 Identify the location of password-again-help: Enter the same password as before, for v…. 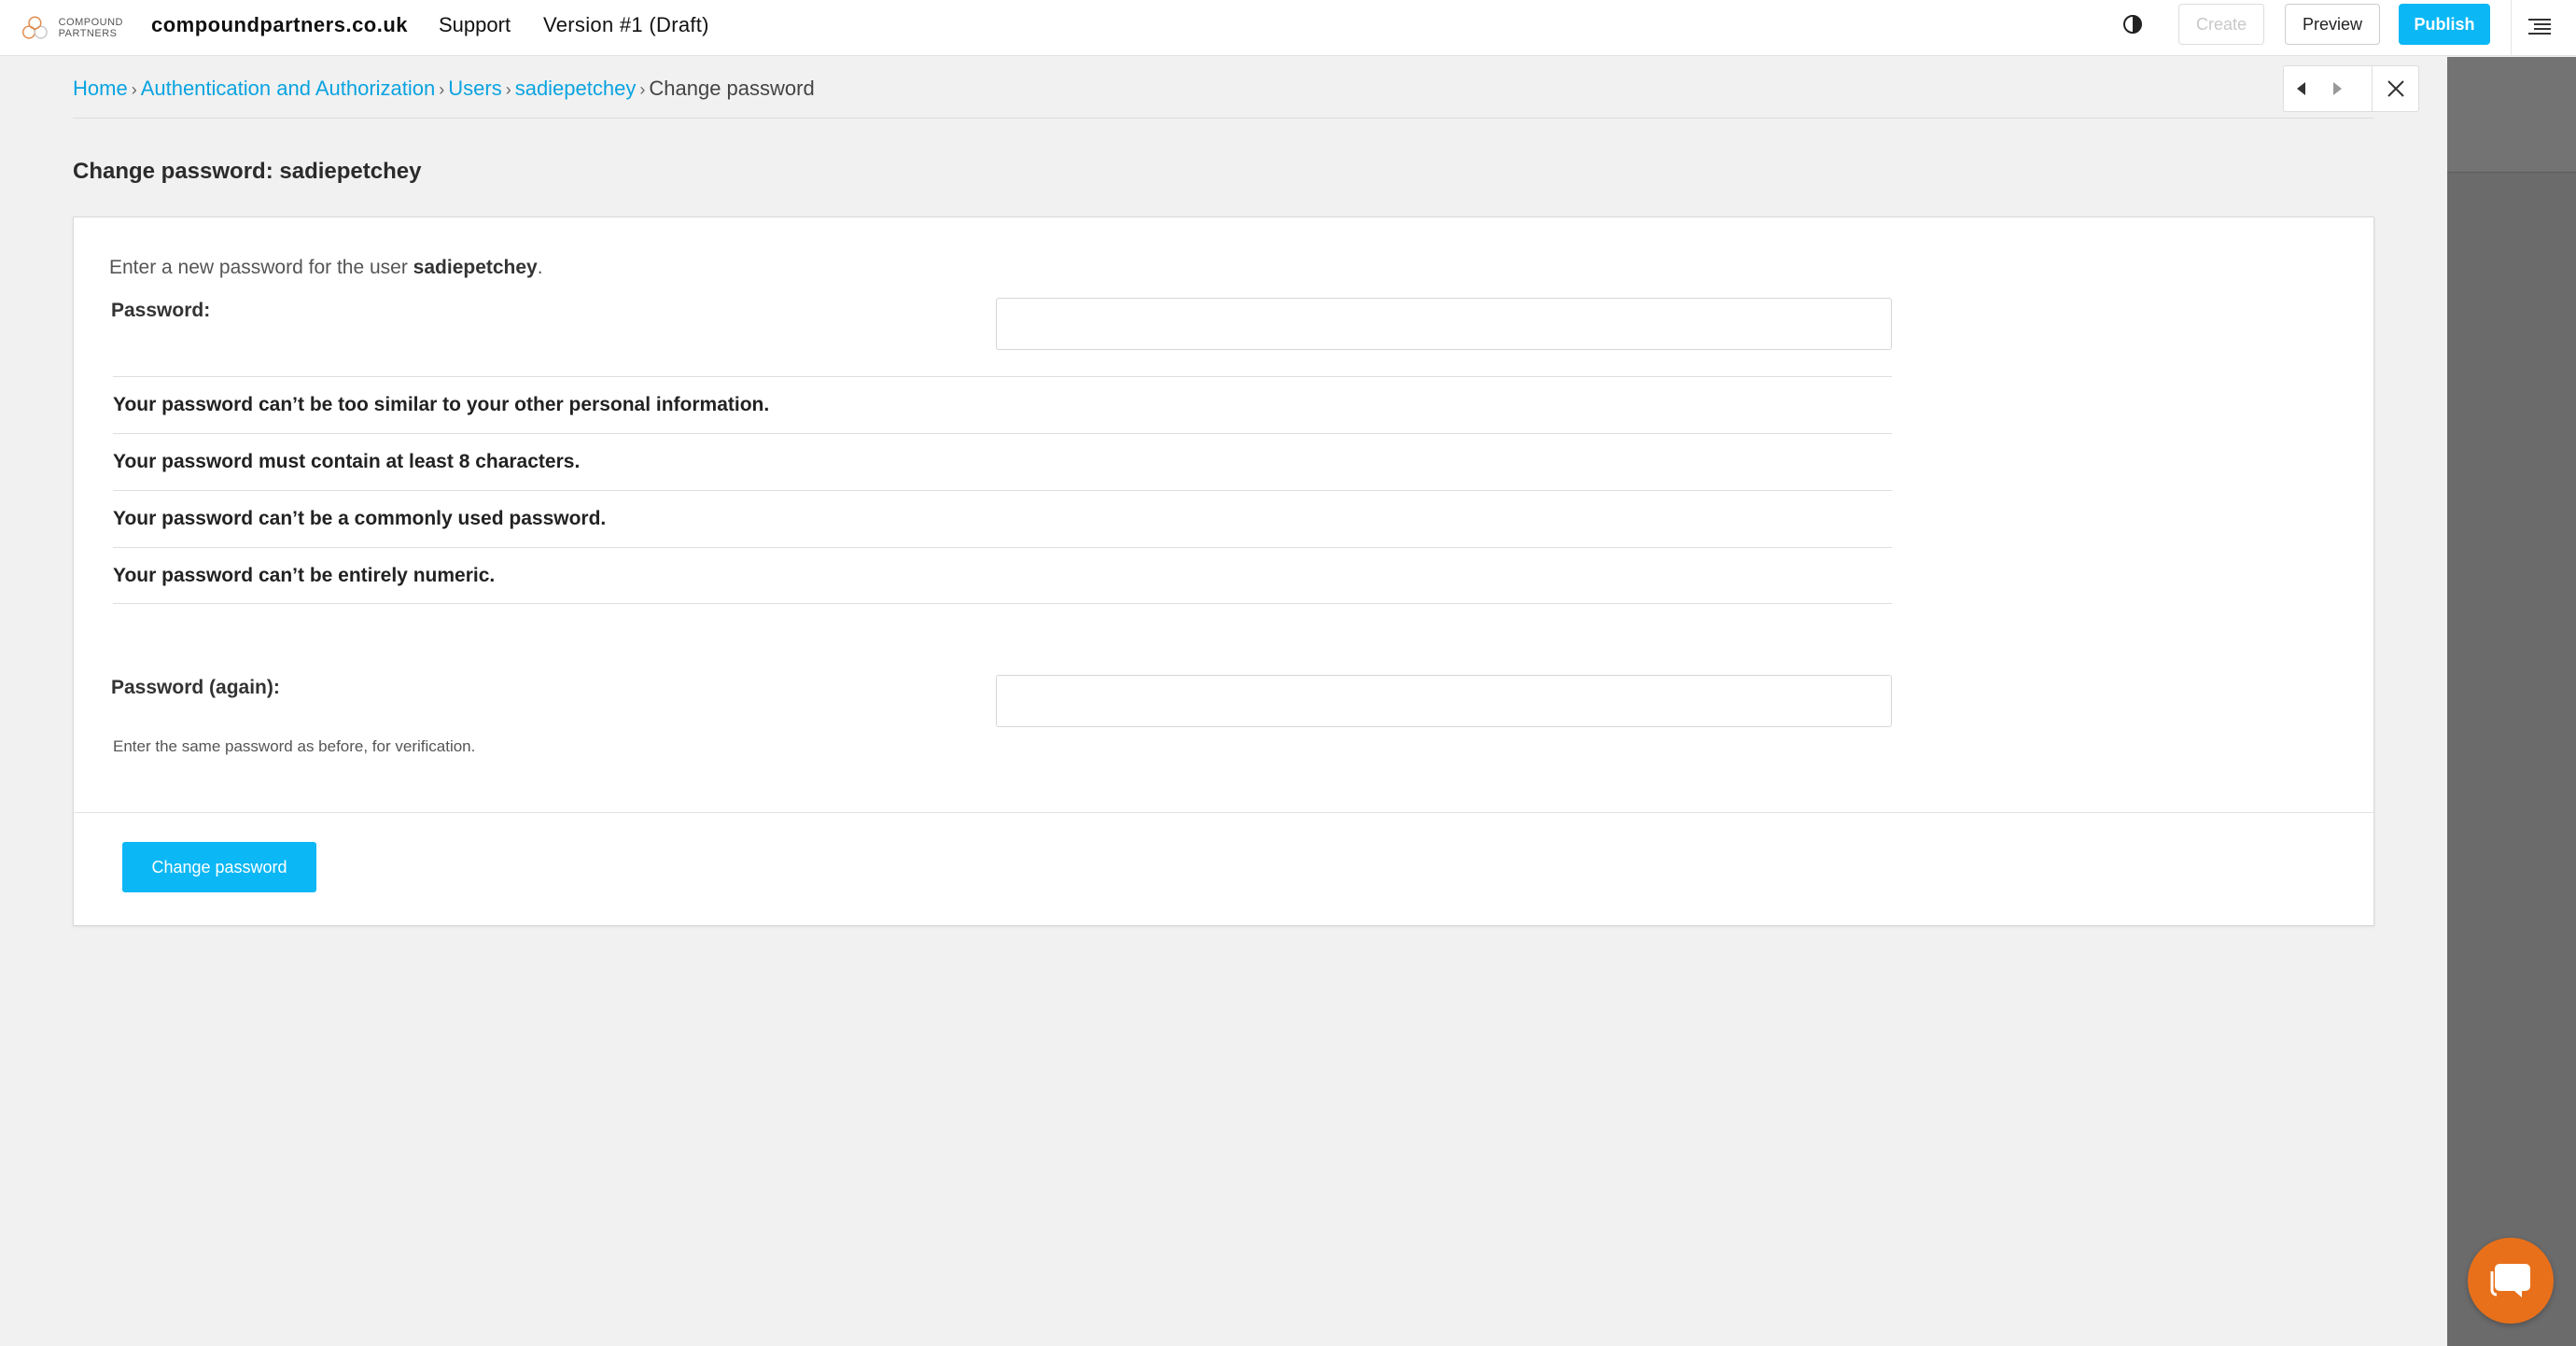
(294, 746).